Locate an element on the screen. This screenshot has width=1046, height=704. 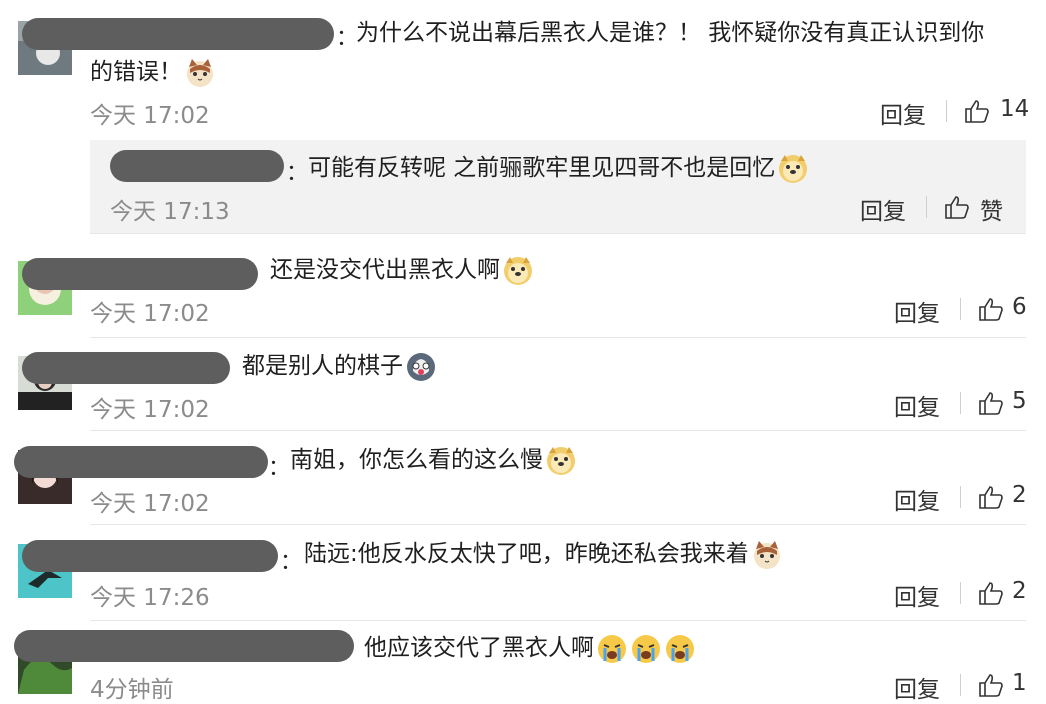
comment-text: 南姐，你怎么看的这么慢 is located at coordinates (433, 460).